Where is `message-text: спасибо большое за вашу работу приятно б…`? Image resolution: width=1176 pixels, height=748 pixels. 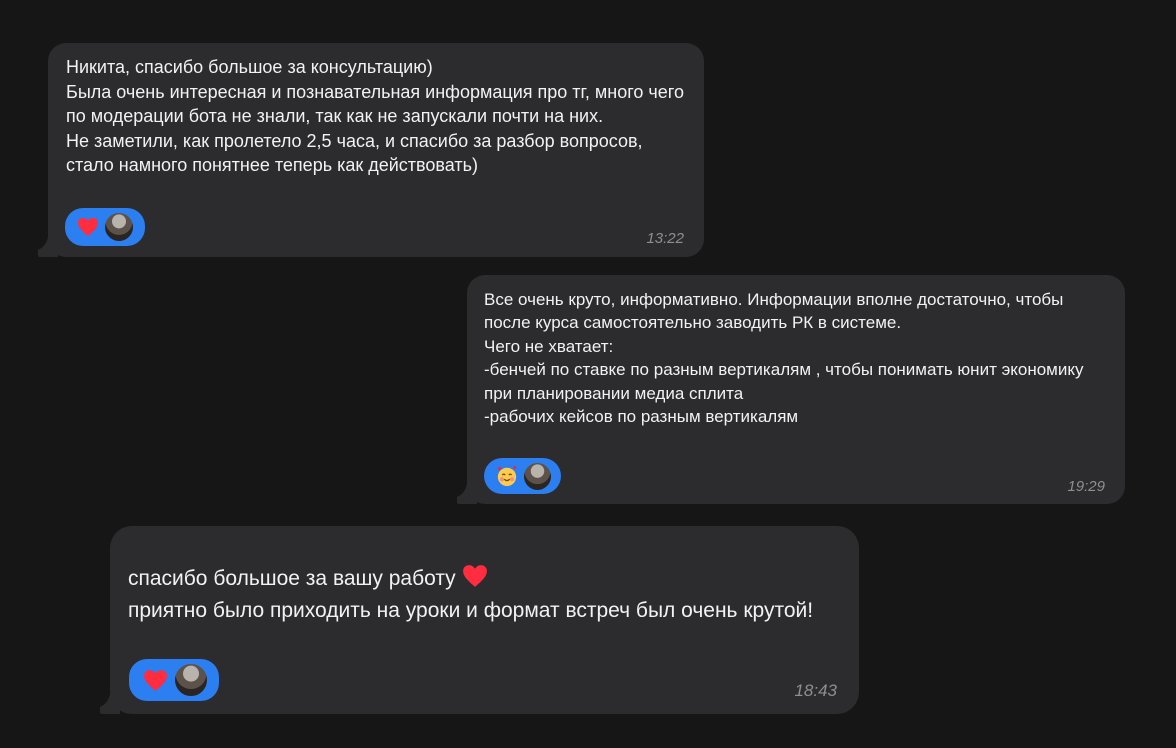
message-text: спасибо большое за вашу работу приятно б… is located at coordinates (486, 594).